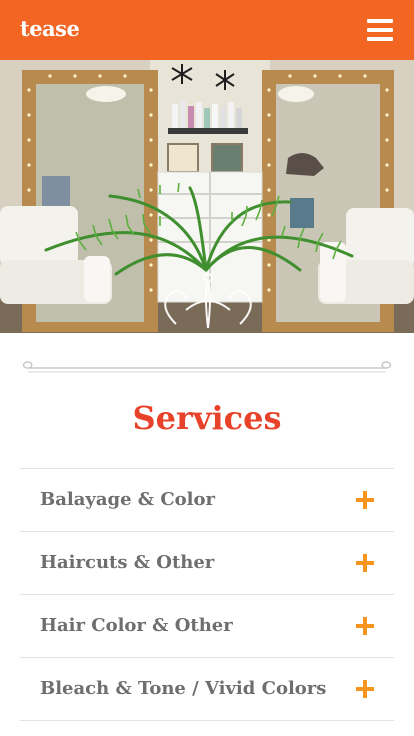 The image size is (414, 736). Describe the element at coordinates (136, 625) in the screenshot. I see `service-item-label: Hair Color & Other` at that location.